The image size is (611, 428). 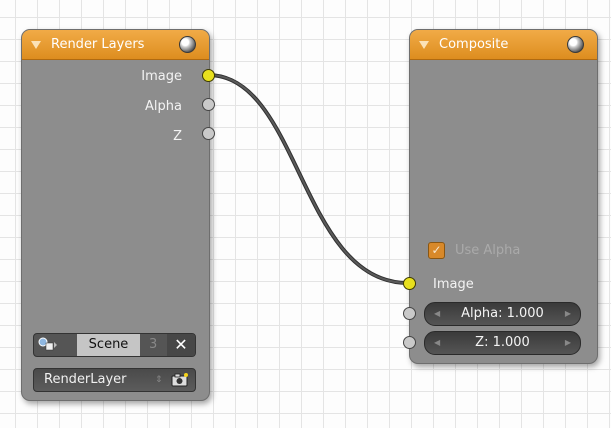 I want to click on z-value: Z: 1.000, so click(x=502, y=342).